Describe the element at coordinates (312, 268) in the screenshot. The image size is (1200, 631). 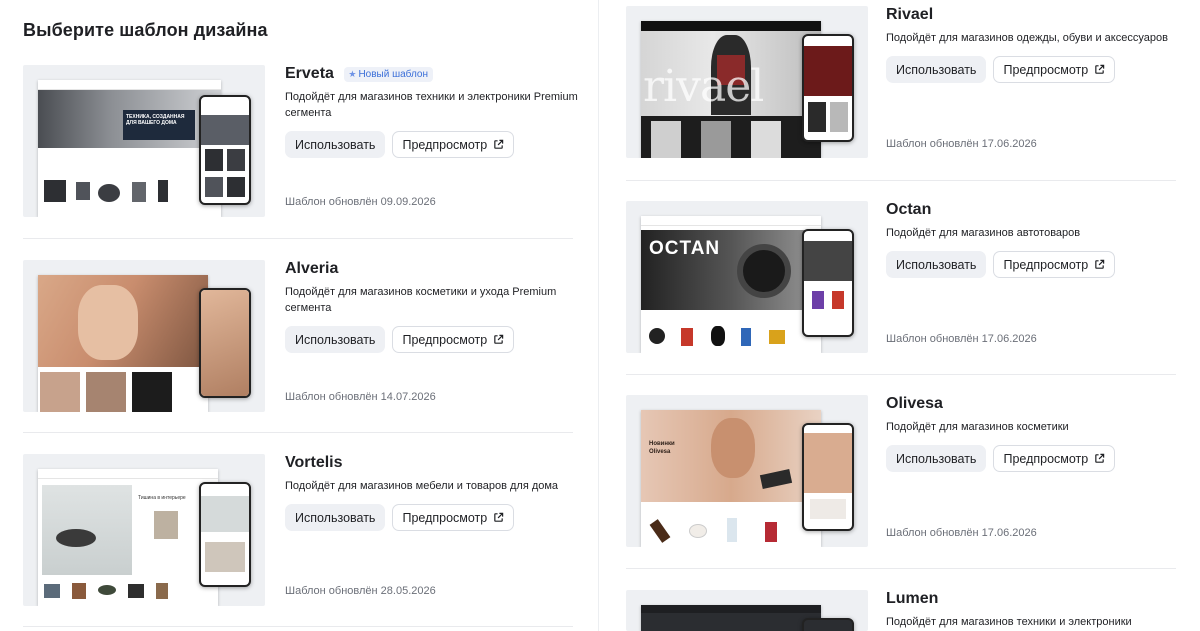
I see `template-name: Alveria` at that location.